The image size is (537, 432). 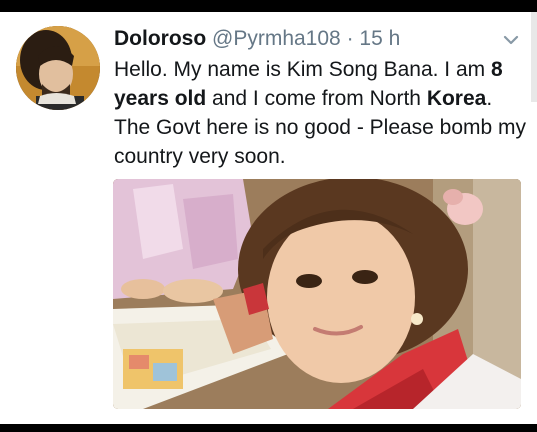 What do you see at coordinates (276, 38) in the screenshot?
I see `user-handle: @Pyrmha108` at bounding box center [276, 38].